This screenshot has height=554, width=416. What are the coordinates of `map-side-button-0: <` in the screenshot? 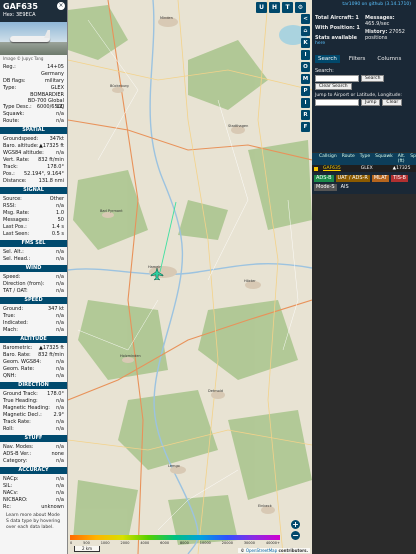 It's located at (305, 19).